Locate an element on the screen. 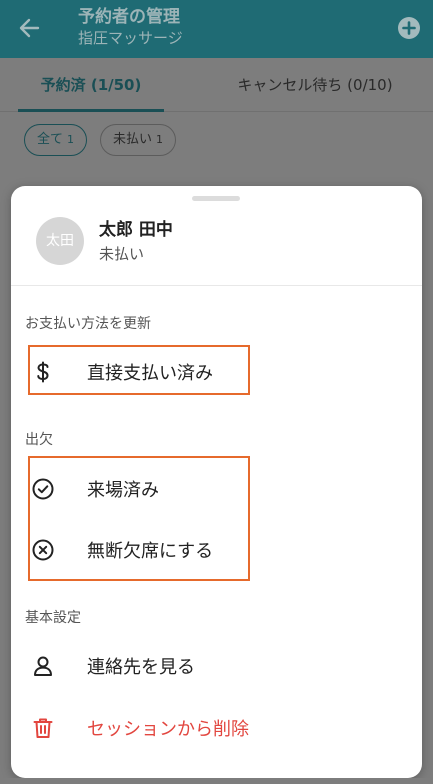 Image resolution: width=433 pixels, height=784 pixels. filter-chip-all: 全て 1 is located at coordinates (56, 140).